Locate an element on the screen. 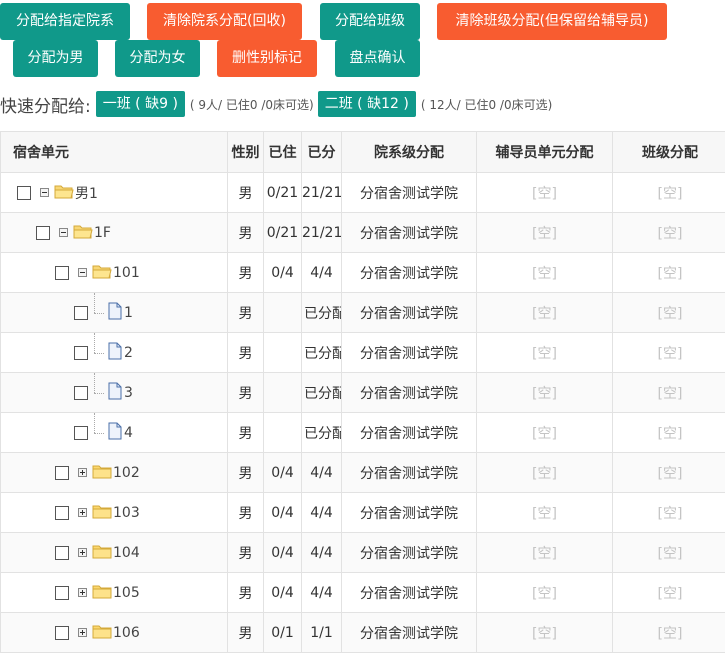 The width and height of the screenshot is (725, 653). table-row: 3男已分配分宿舍测试学院[空][空] is located at coordinates (363, 393).